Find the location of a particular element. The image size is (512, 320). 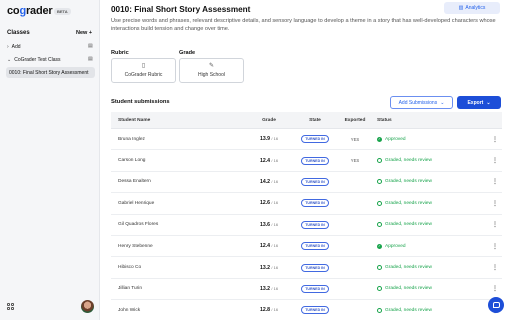

add-submissions-button: Add Submissions ⌄ is located at coordinates (421, 102).